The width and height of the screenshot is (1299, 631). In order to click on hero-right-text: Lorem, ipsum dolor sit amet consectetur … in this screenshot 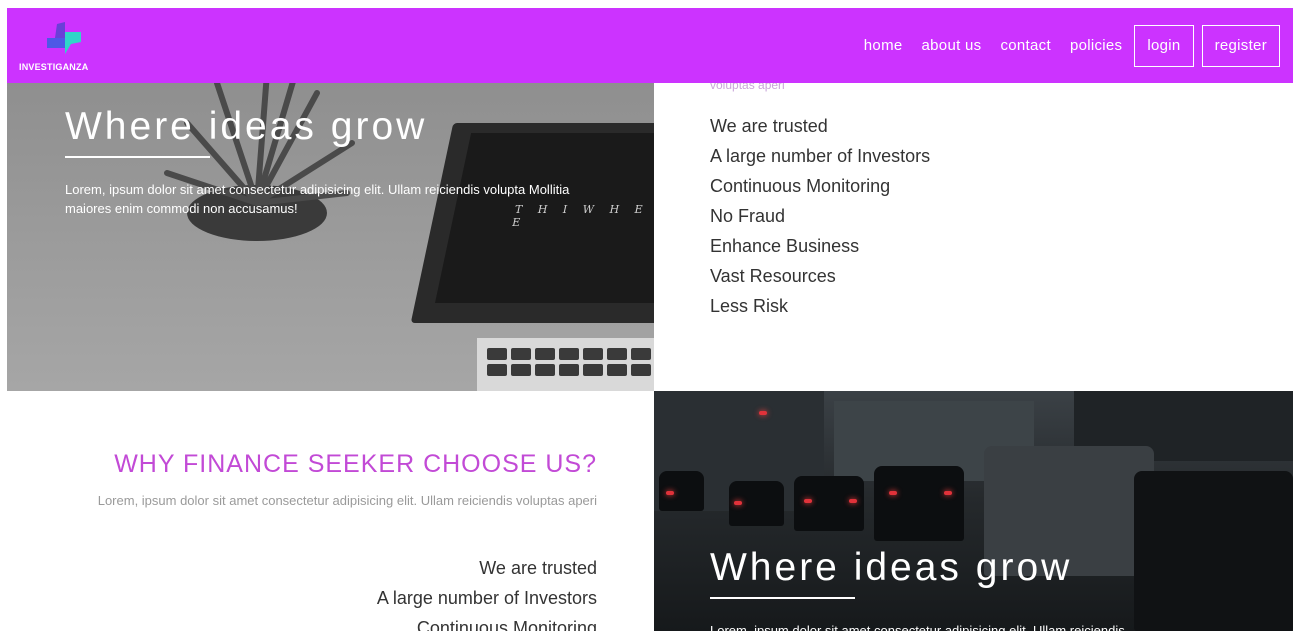, I will do `click(917, 627)`.